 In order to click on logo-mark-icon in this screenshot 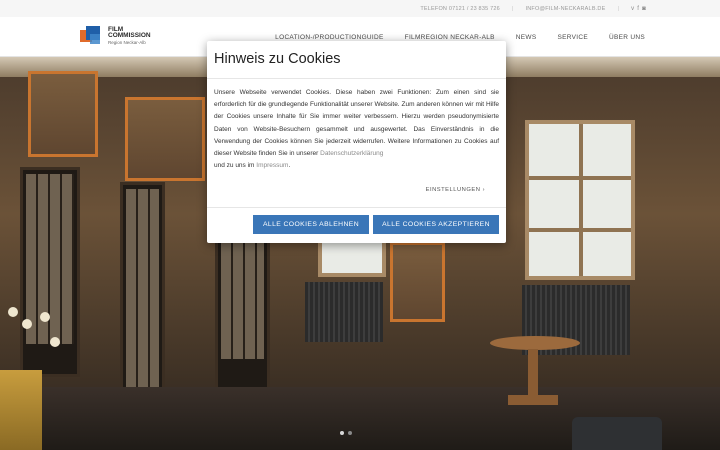, I will do `click(92, 36)`.